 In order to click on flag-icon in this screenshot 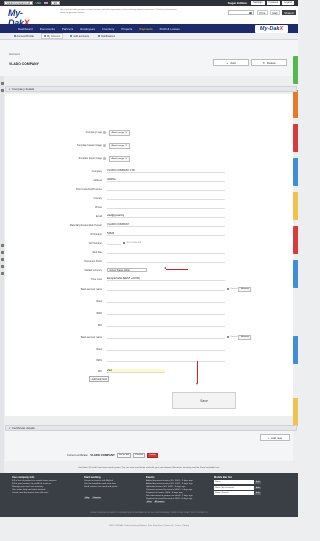, I will do `click(46, 3)`.